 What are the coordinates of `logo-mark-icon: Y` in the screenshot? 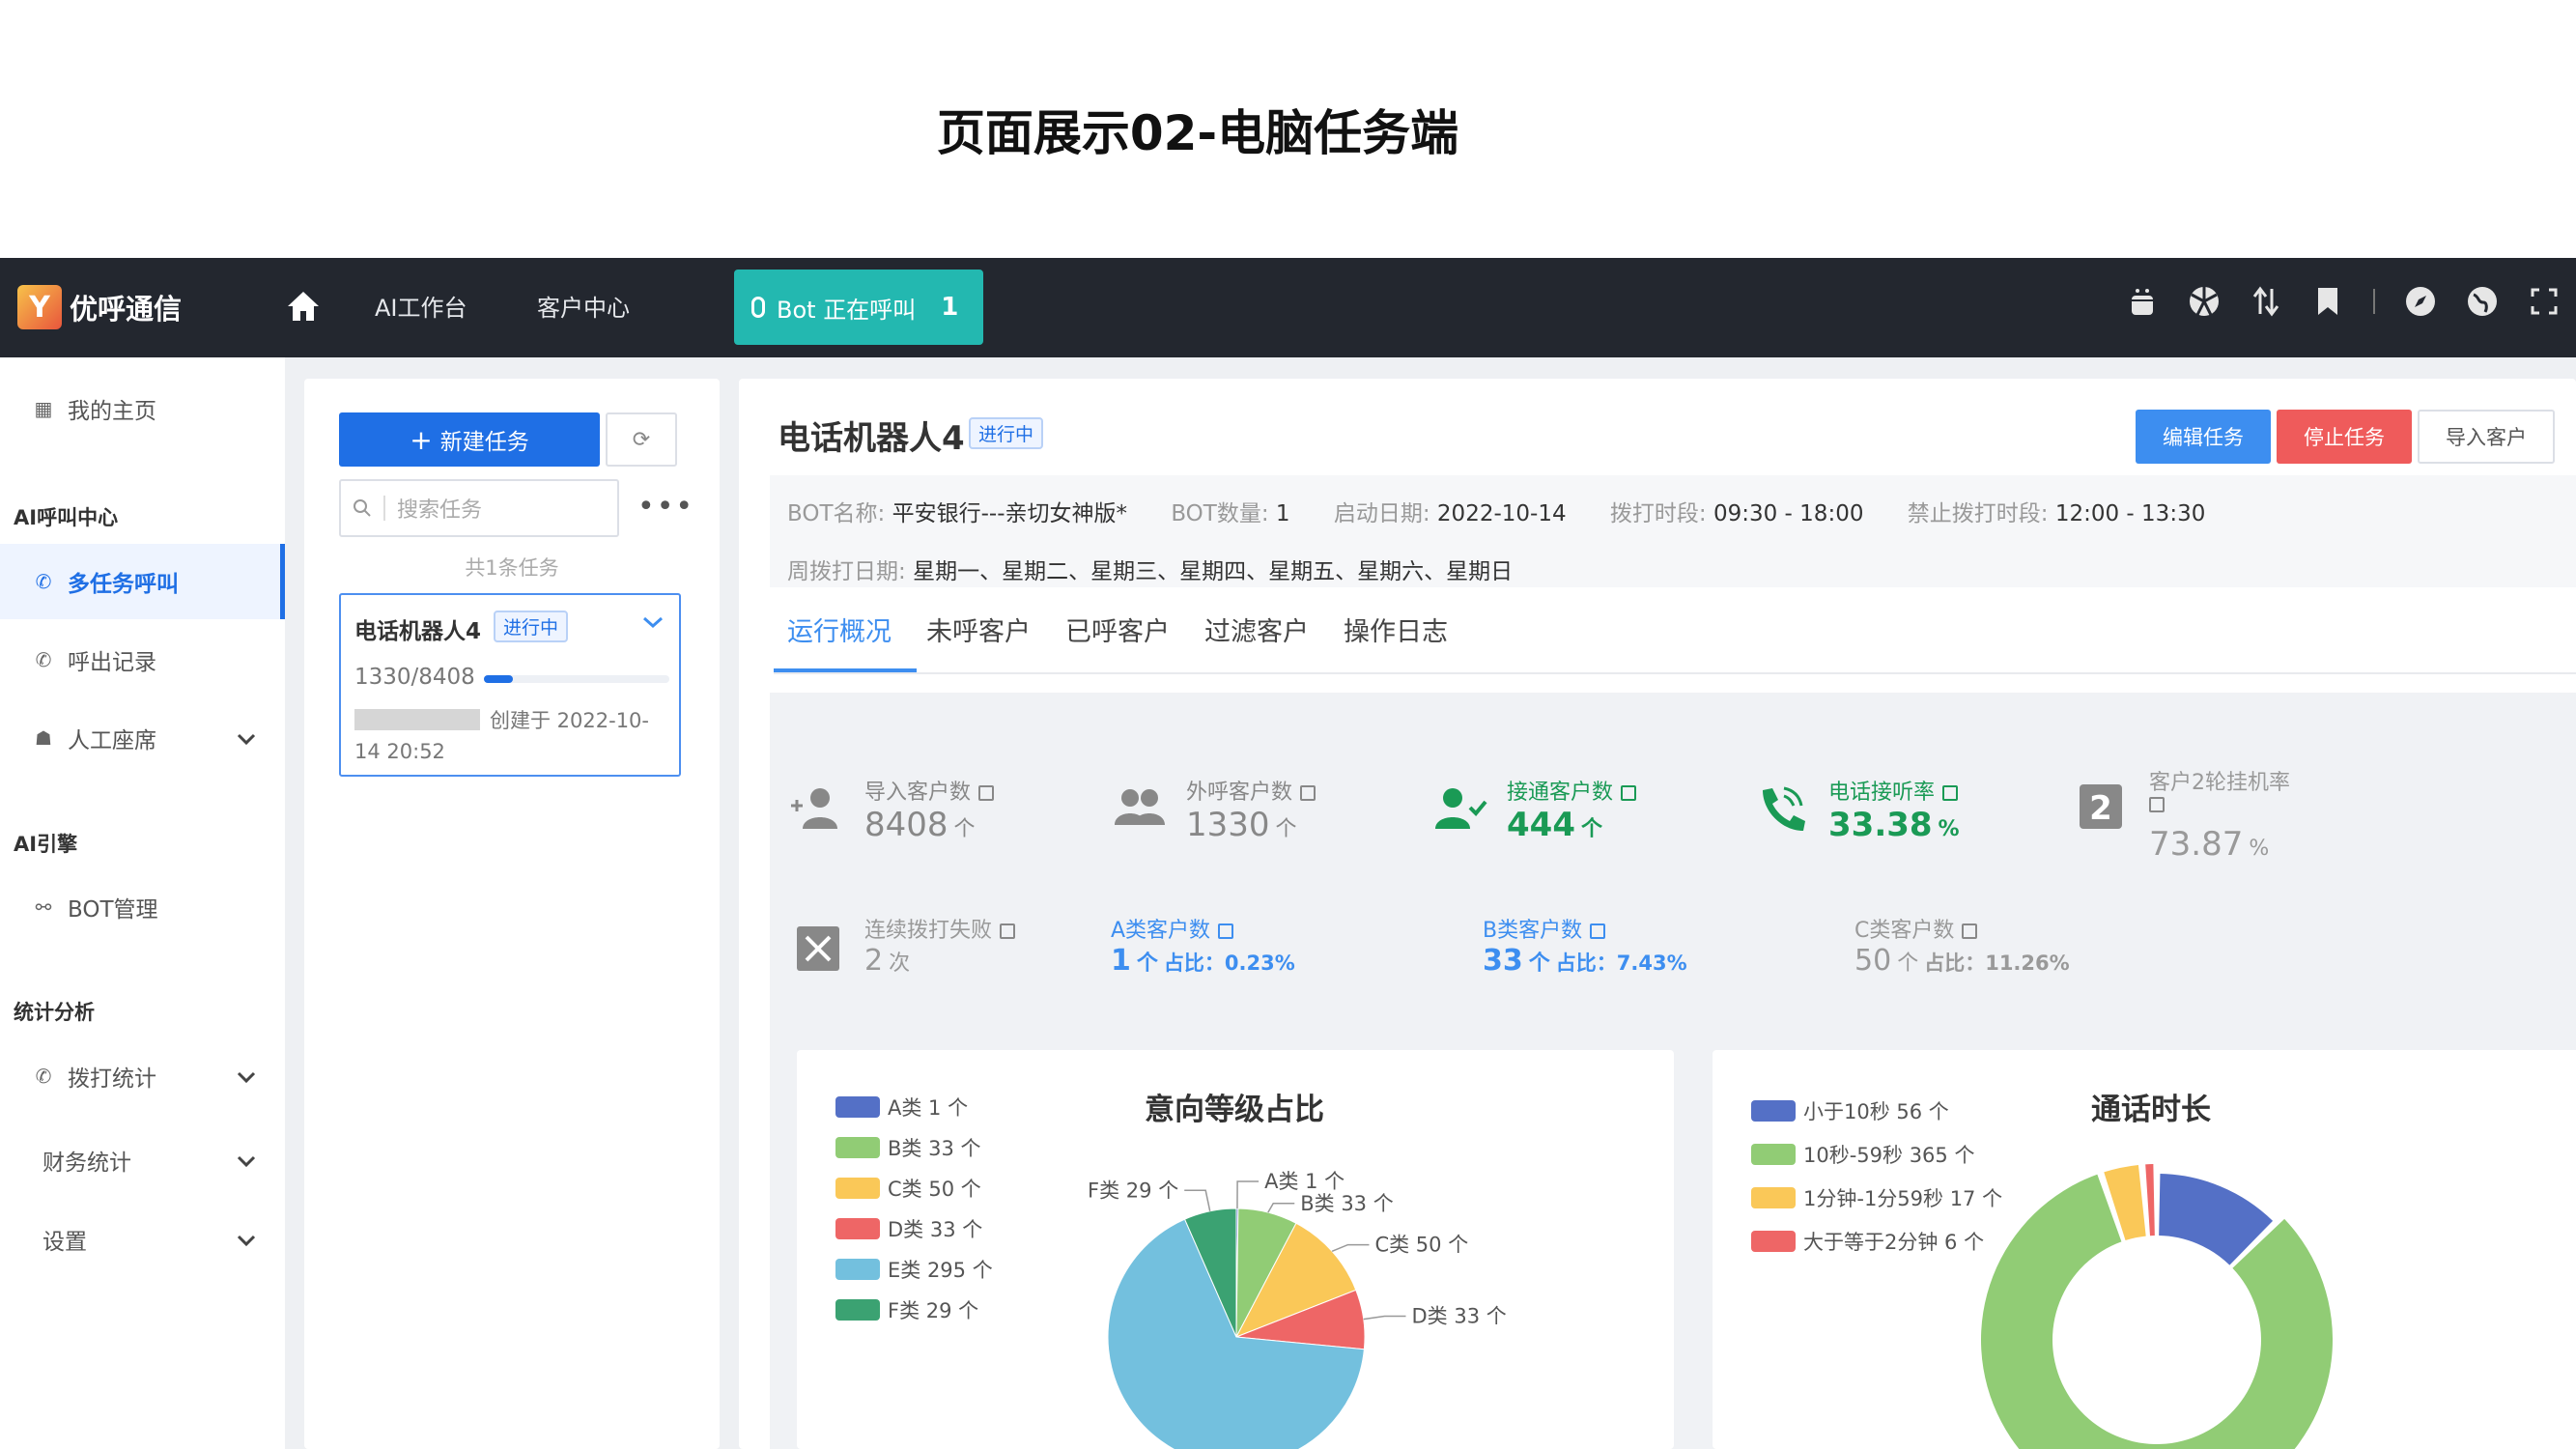 It's located at (39, 307).